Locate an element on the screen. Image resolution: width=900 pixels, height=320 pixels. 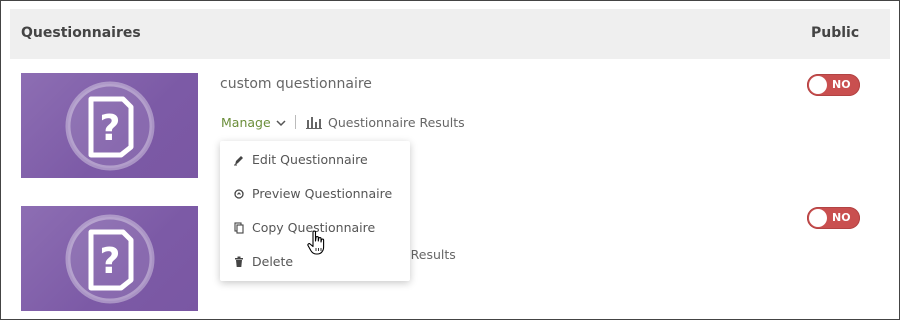
hand-cursor-icon is located at coordinates (316, 242).